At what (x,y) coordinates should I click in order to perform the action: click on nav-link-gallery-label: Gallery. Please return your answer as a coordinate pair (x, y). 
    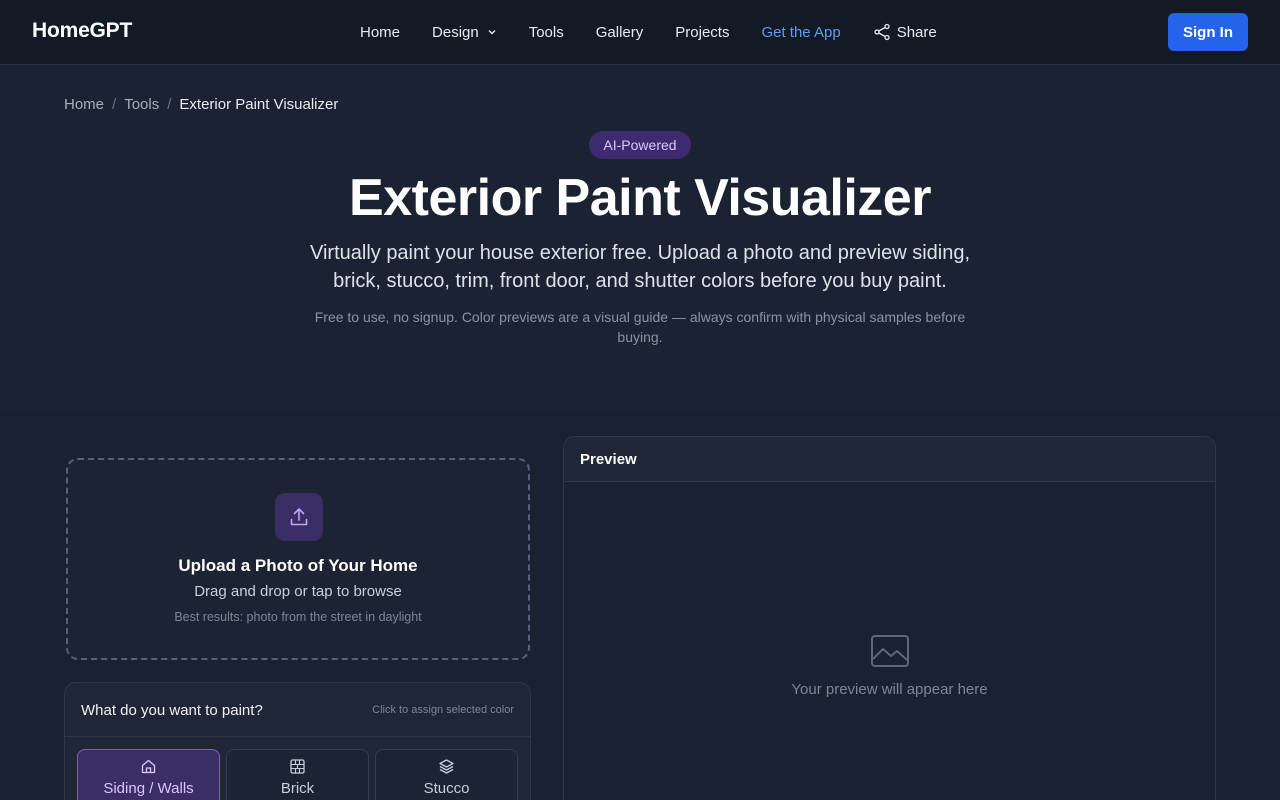
    Looking at the image, I should click on (619, 32).